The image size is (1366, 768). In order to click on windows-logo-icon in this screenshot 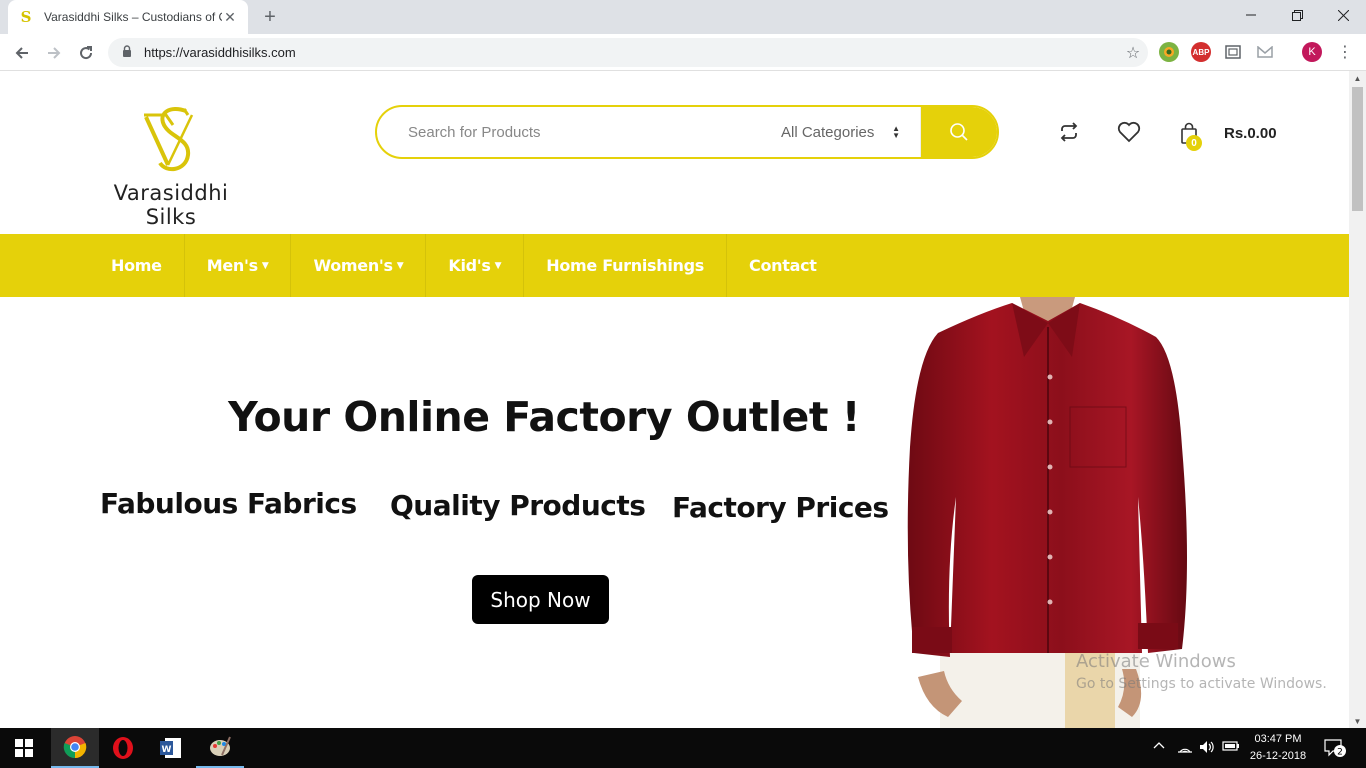, I will do `click(24, 748)`.